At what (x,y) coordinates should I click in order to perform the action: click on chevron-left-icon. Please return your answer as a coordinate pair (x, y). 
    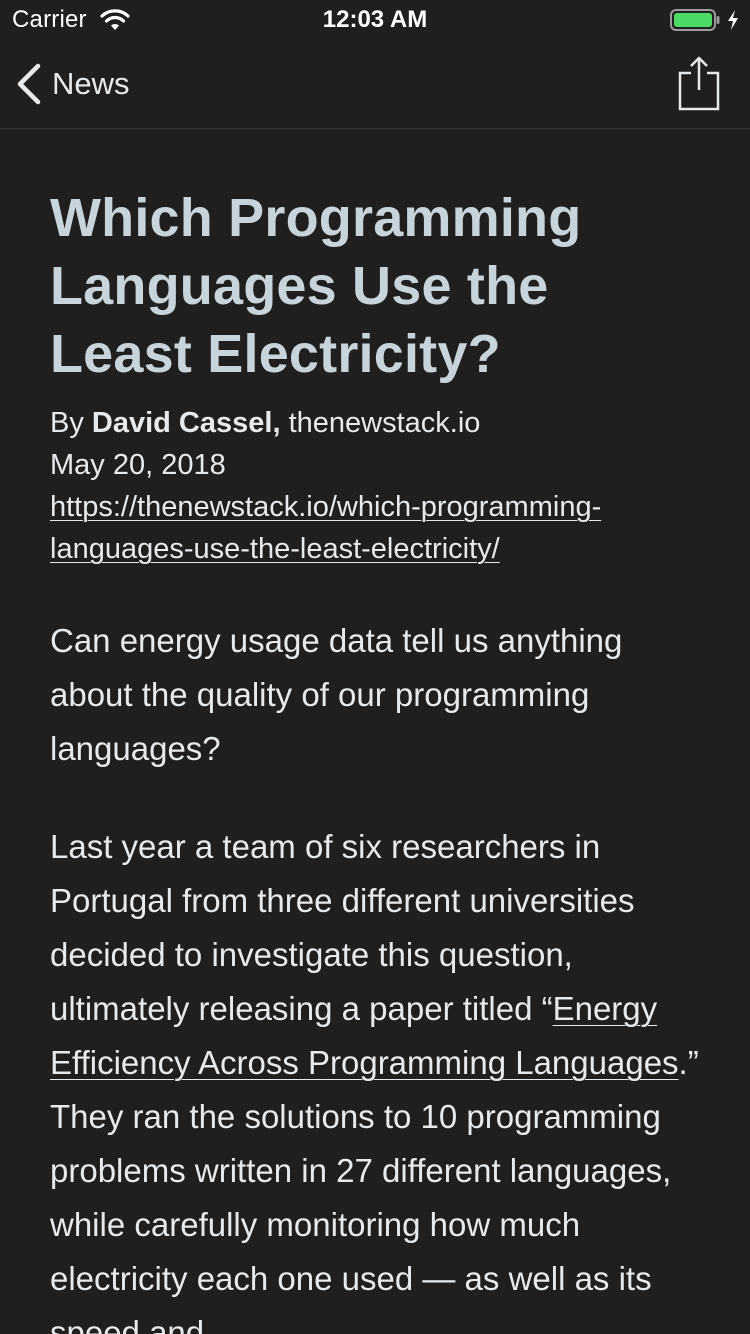
    Looking at the image, I should click on (29, 84).